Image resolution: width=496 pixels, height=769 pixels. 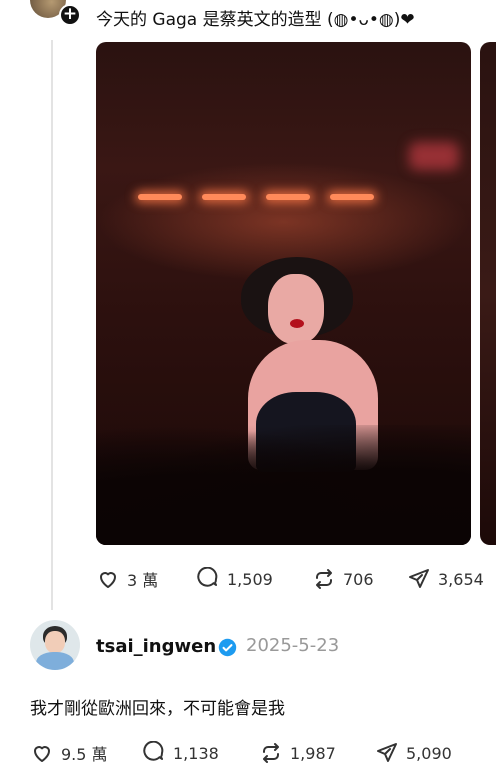 I want to click on comment-count: 1,509, so click(x=250, y=579).